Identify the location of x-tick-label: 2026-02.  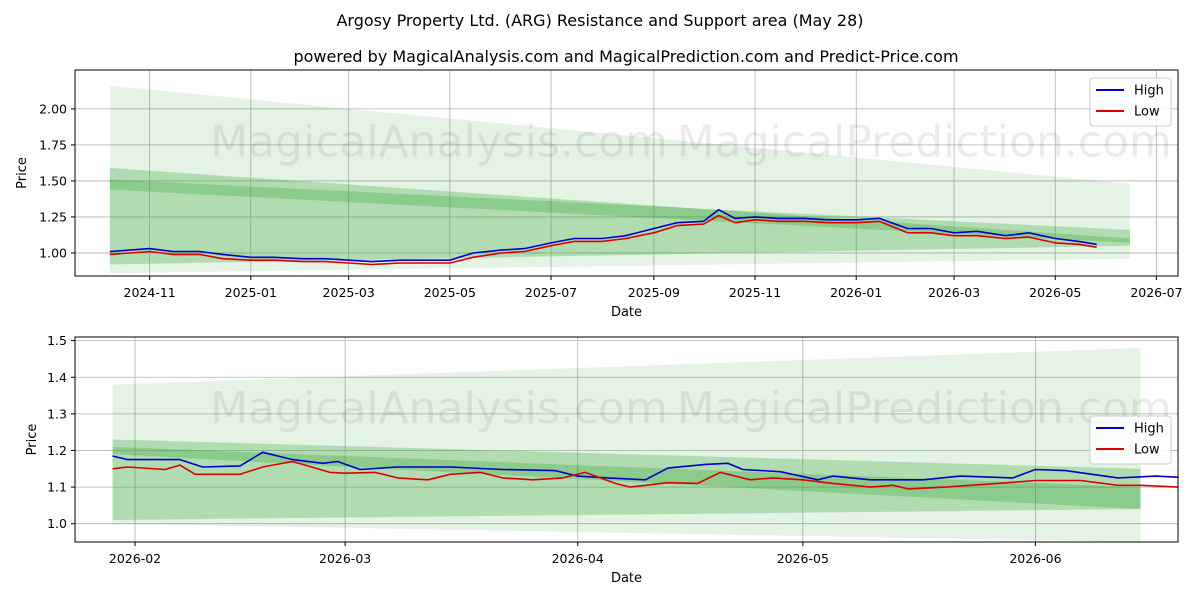
(135, 558).